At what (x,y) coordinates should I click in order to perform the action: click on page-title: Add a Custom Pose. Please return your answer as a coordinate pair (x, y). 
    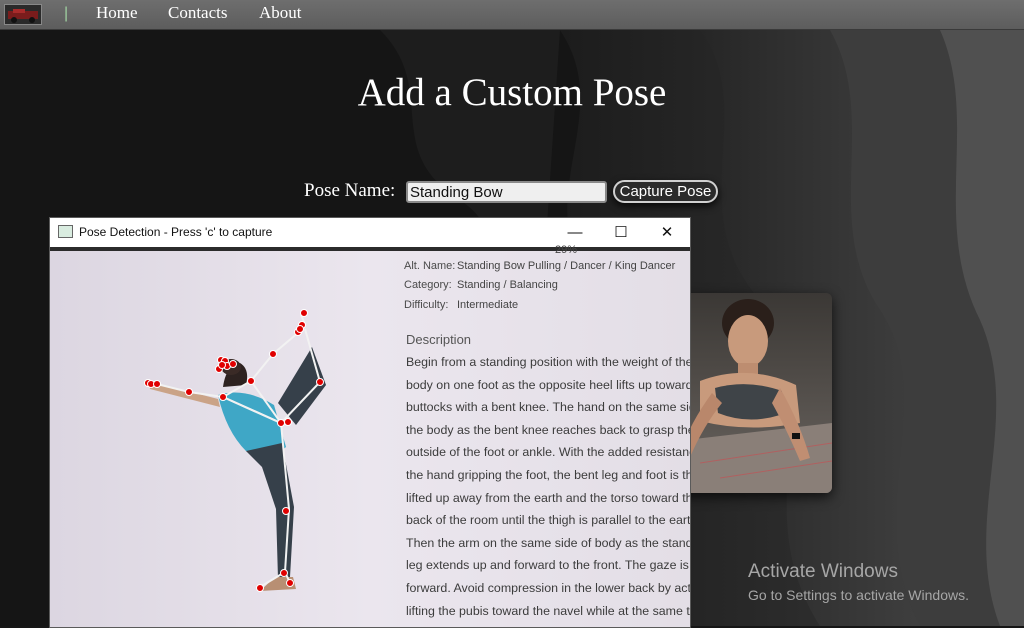
    Looking at the image, I should click on (512, 92).